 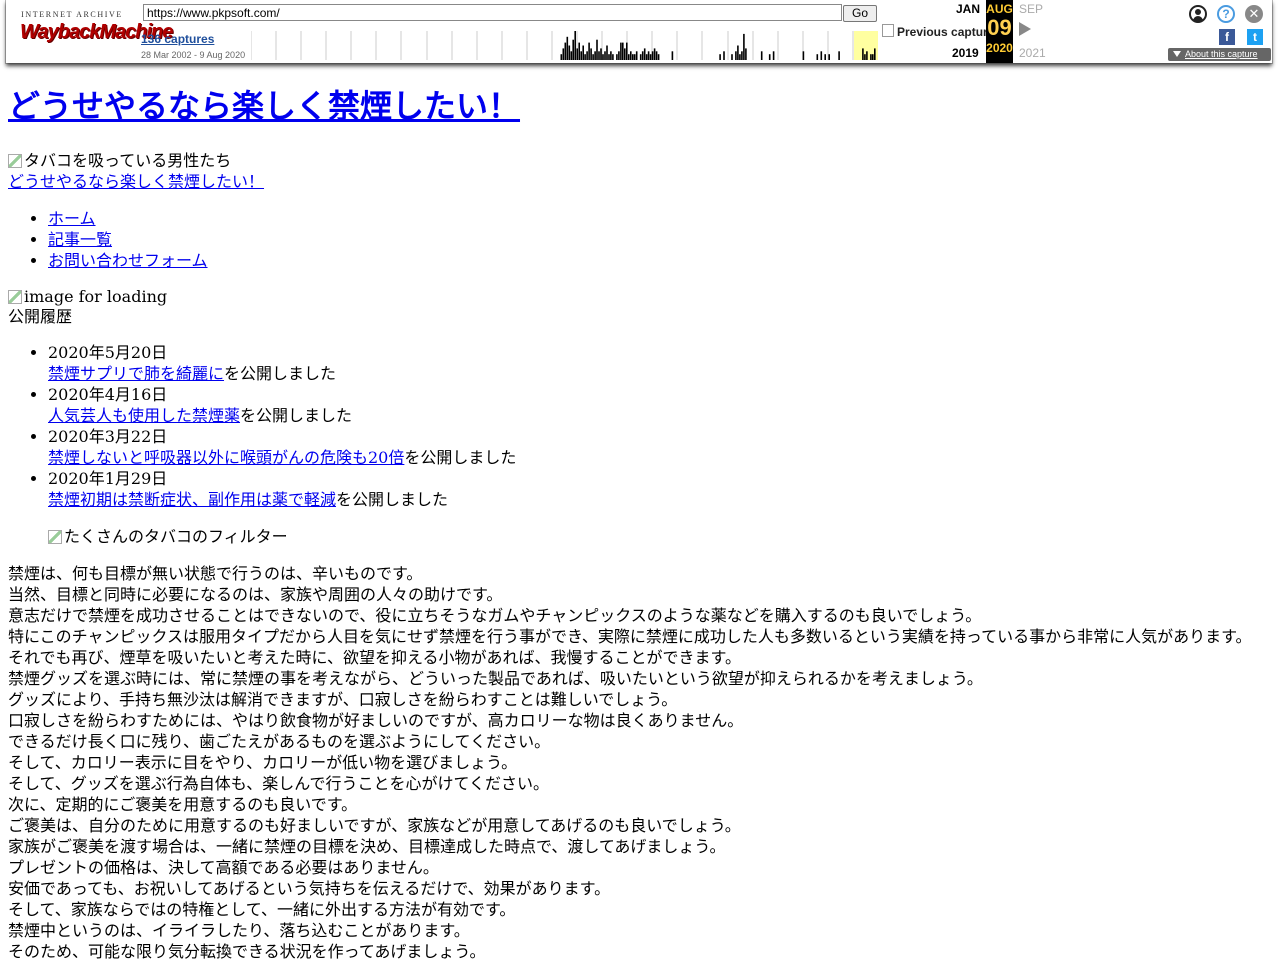 I want to click on body-line: 当然、目標と同時に必要になるのは、家族や周囲の人々の助けです。, so click(x=255, y=594).